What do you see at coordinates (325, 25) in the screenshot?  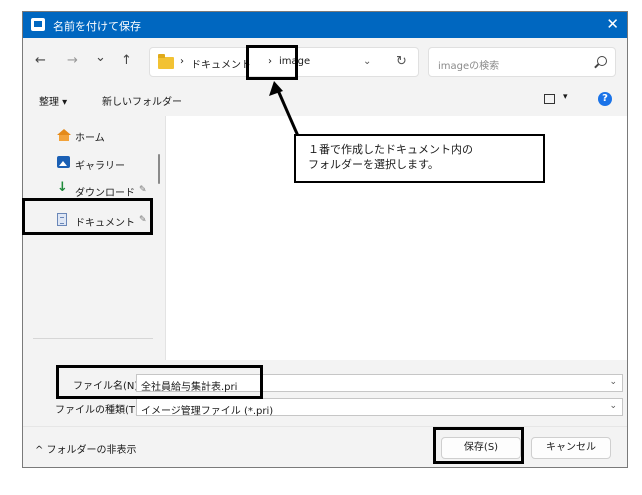 I see `title-bar: 名前を付けて保存 ✕` at bounding box center [325, 25].